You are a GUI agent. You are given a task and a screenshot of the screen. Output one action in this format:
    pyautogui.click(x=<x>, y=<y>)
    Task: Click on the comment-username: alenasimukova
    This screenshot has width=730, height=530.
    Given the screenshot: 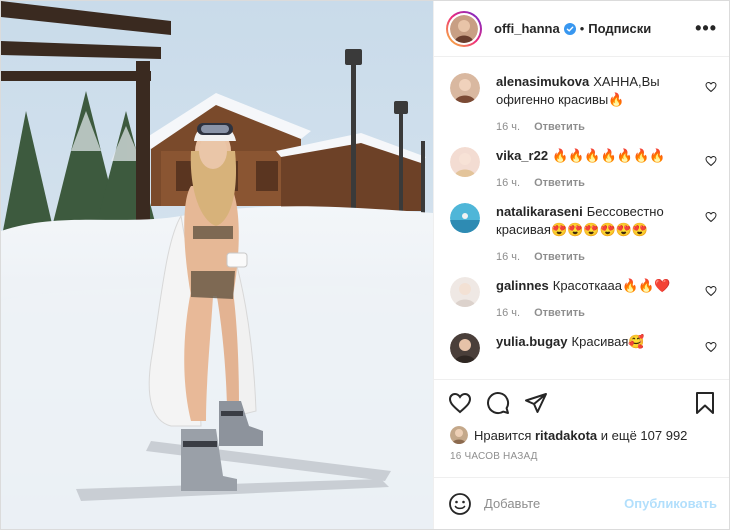 What is the action you would take?
    pyautogui.click(x=542, y=81)
    